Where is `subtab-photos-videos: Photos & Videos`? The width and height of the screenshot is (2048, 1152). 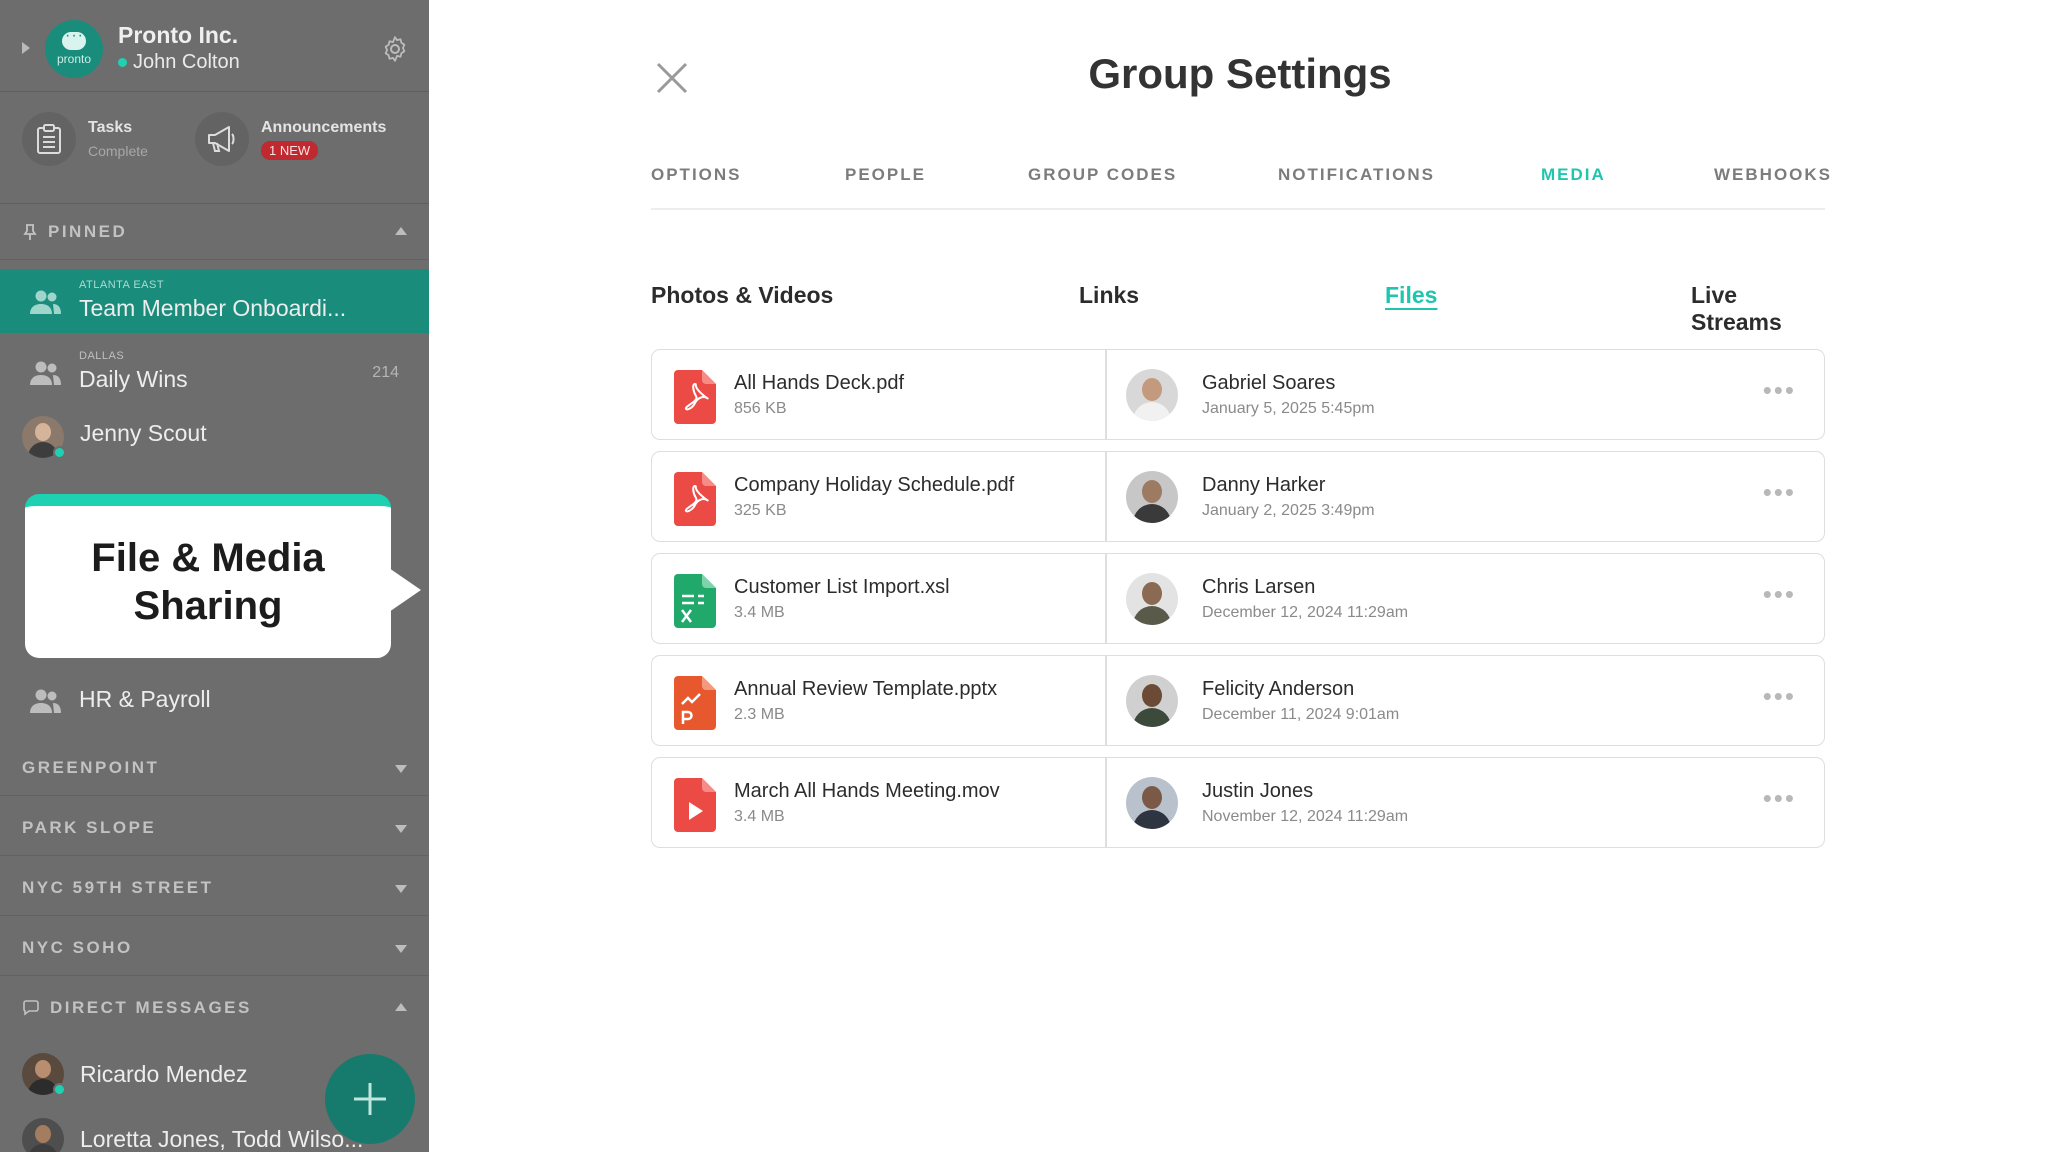
subtab-photos-videos: Photos & Videos is located at coordinates (742, 295).